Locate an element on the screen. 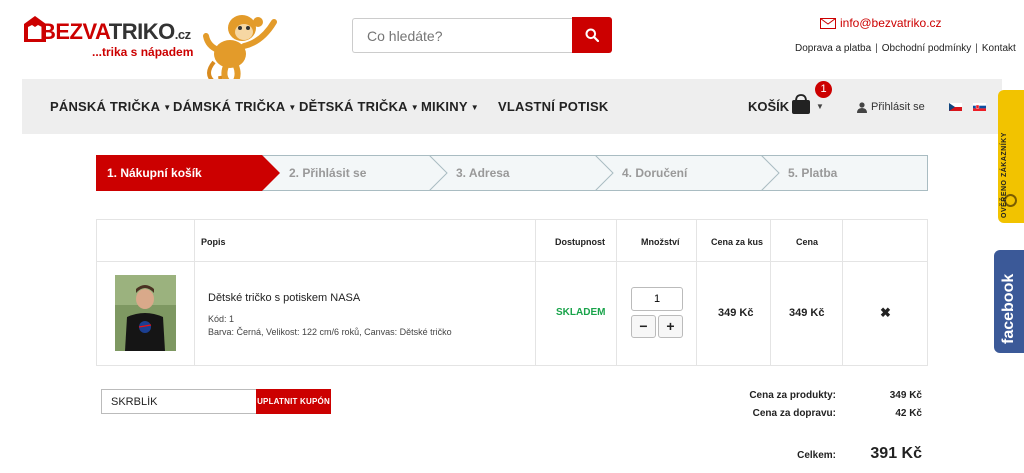 This screenshot has width=1024, height=473. nav-item-mens-tshirts: PÁNSKÁ TRIČKA ▼ is located at coordinates (110, 106).